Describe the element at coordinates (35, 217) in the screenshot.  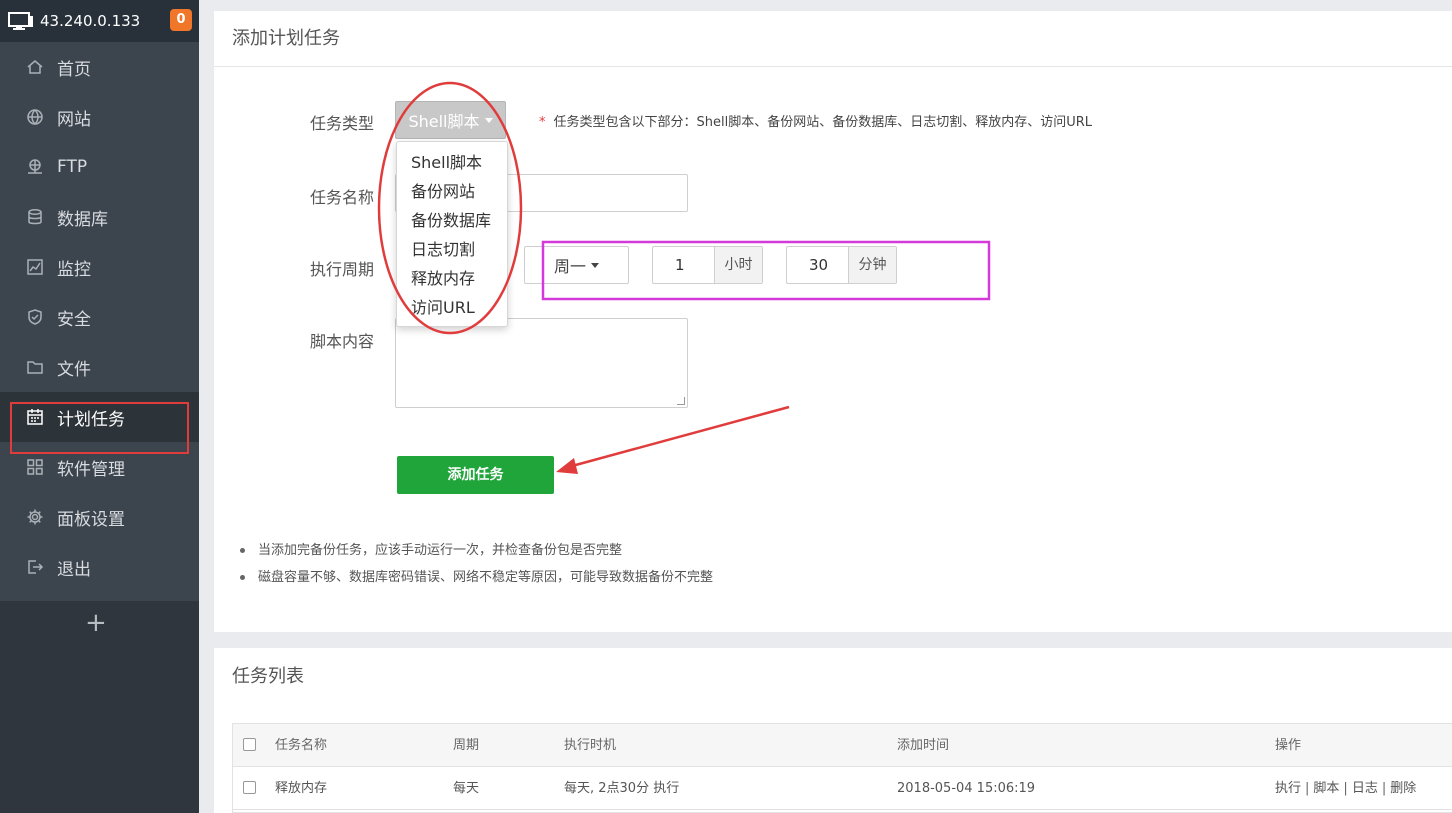
I see `database-icon` at that location.